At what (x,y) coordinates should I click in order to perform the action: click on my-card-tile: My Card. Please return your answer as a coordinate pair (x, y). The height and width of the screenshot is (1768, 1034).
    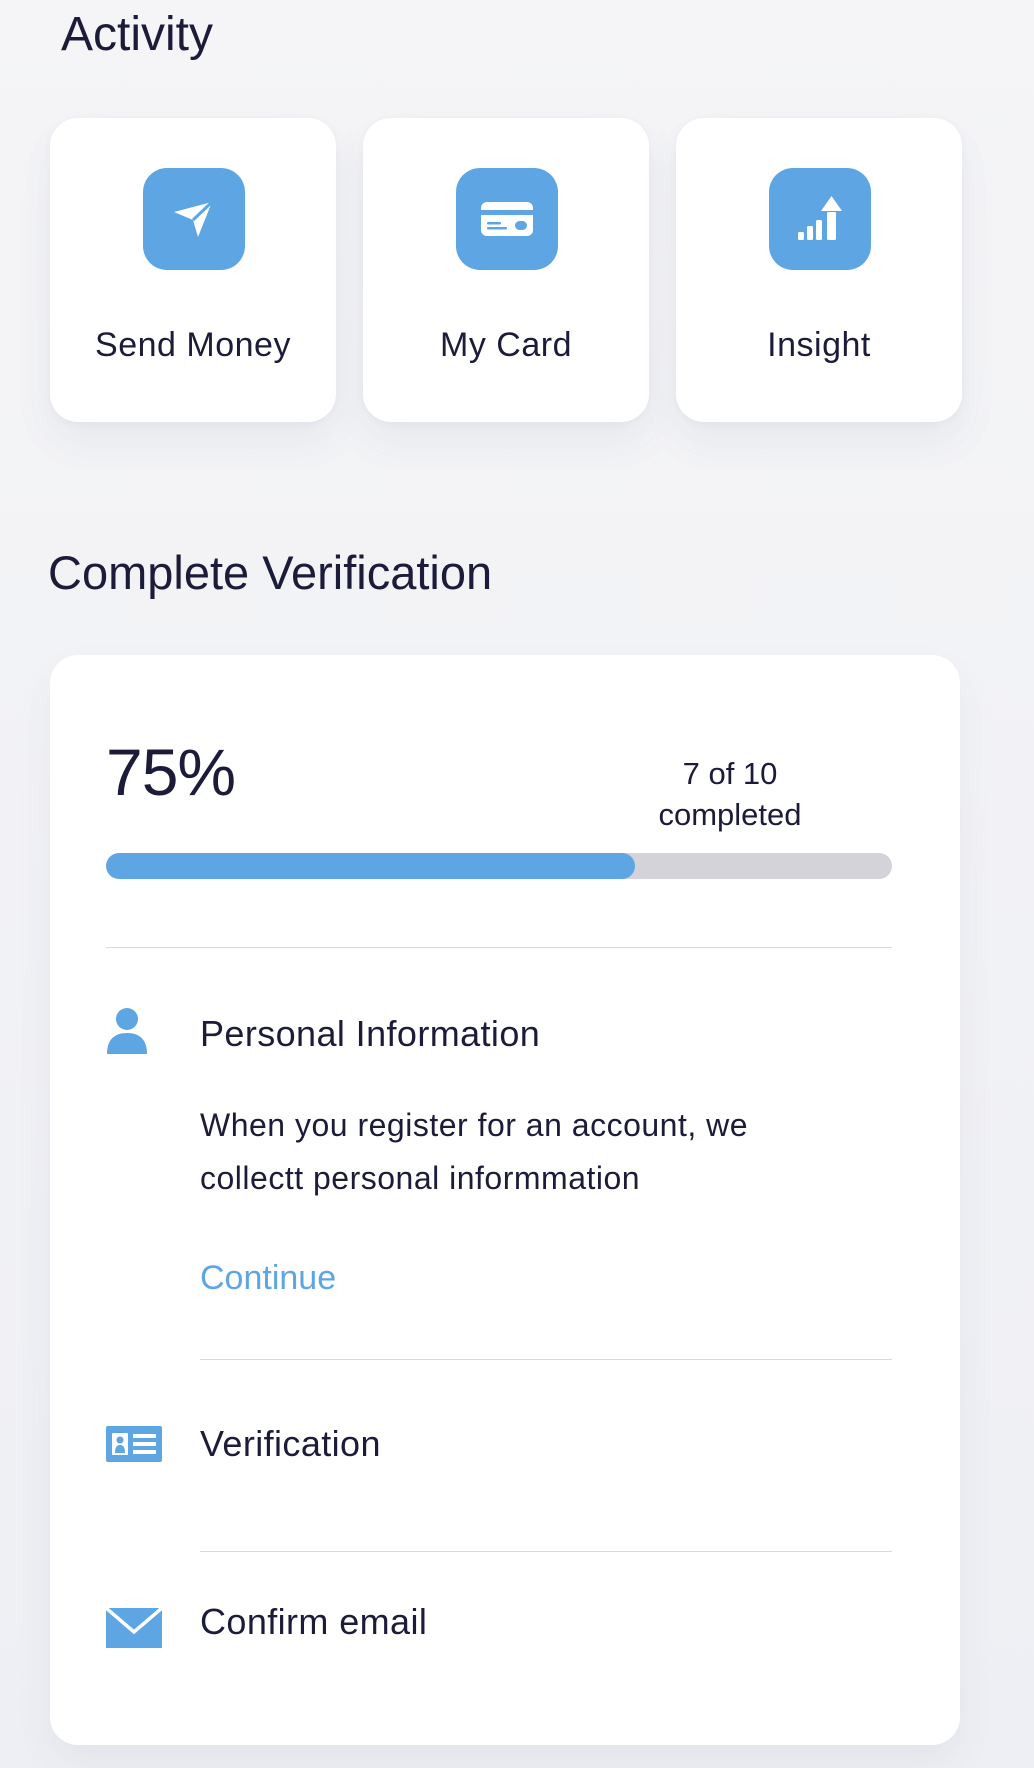
    Looking at the image, I should click on (506, 270).